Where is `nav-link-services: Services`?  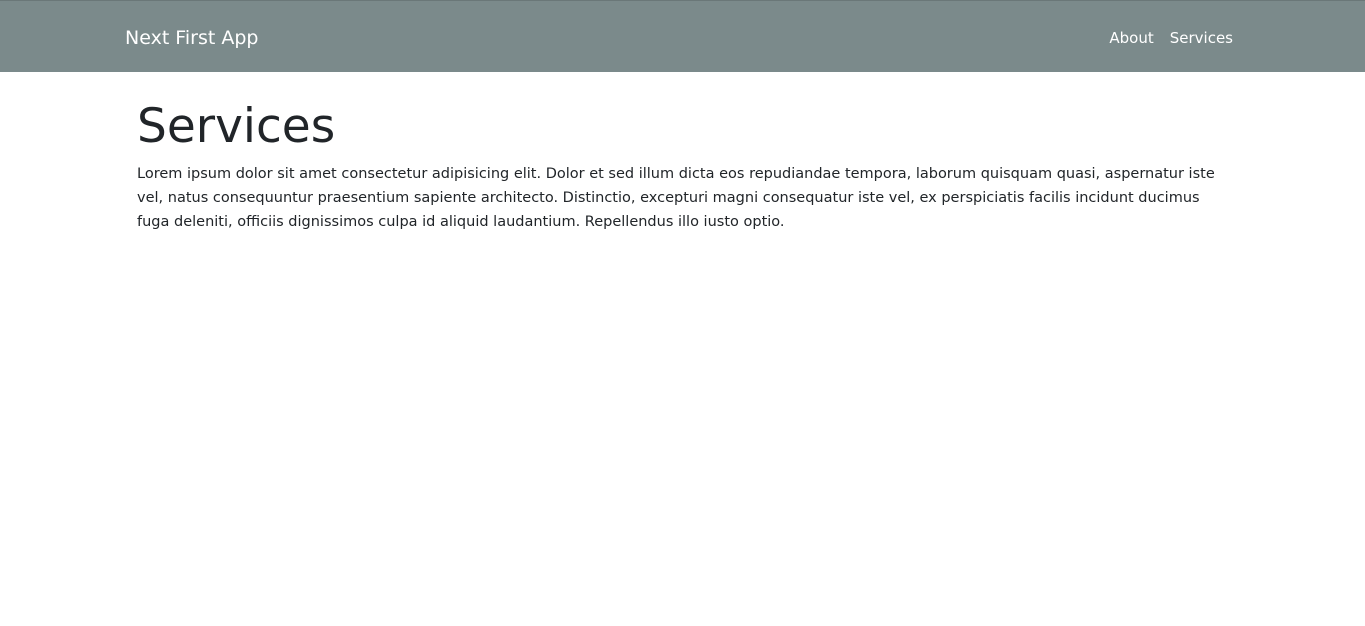
nav-link-services: Services is located at coordinates (1201, 38).